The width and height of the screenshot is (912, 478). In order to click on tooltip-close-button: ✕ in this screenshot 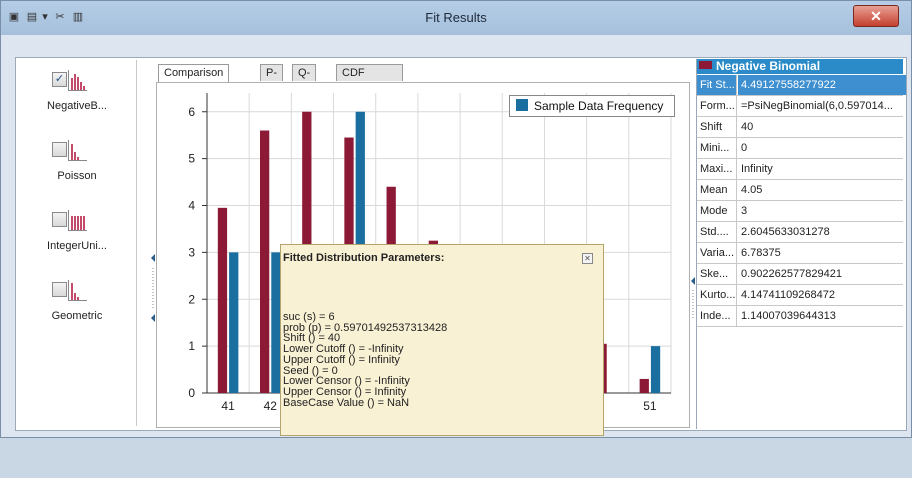, I will do `click(587, 258)`.